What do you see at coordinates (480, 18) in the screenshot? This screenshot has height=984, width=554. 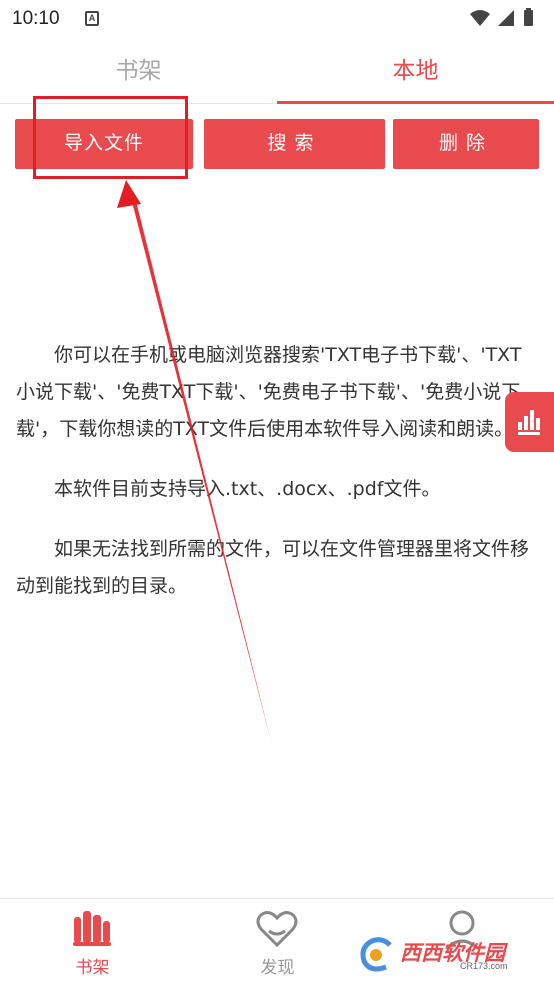 I see `wifi-icon` at bounding box center [480, 18].